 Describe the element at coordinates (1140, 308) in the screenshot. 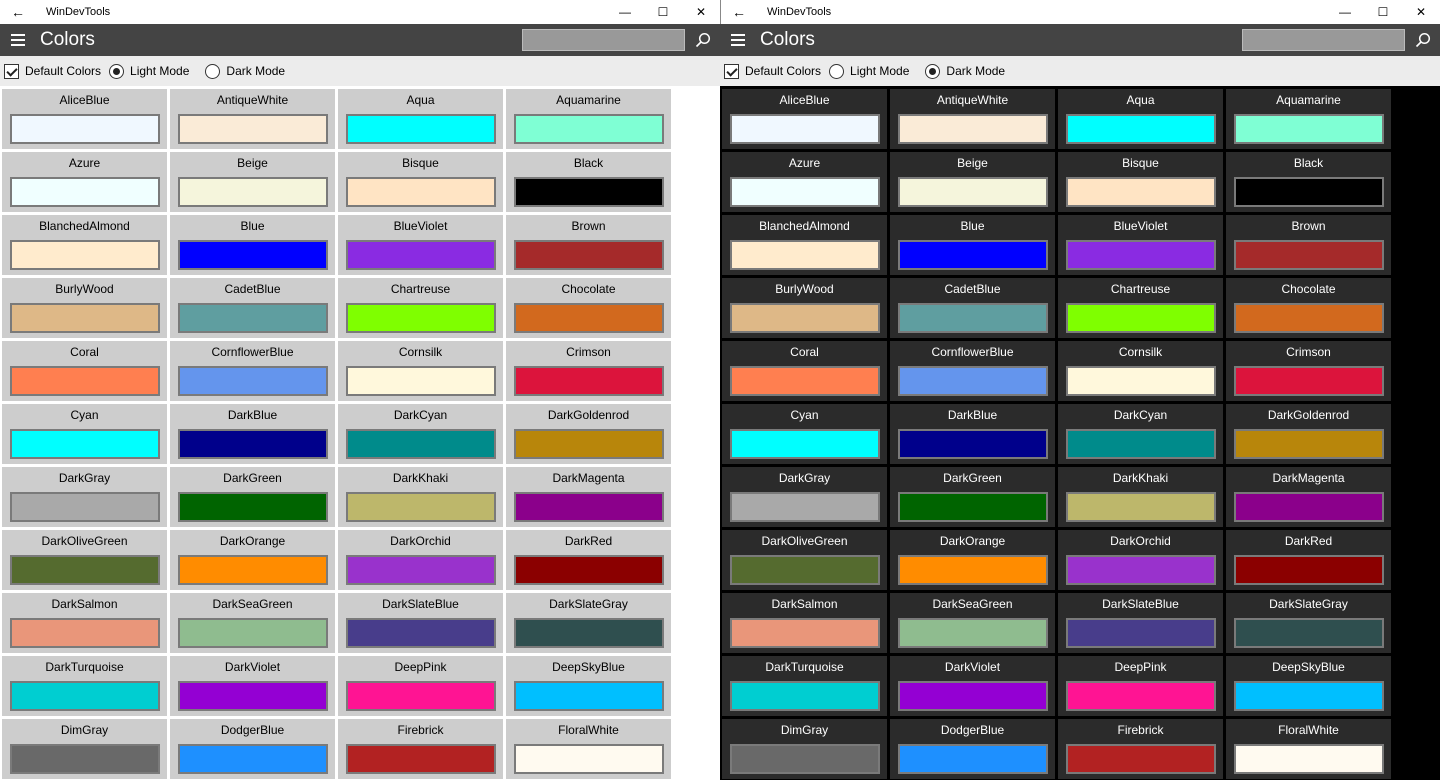

I see `color-tile: Chartreuse` at that location.